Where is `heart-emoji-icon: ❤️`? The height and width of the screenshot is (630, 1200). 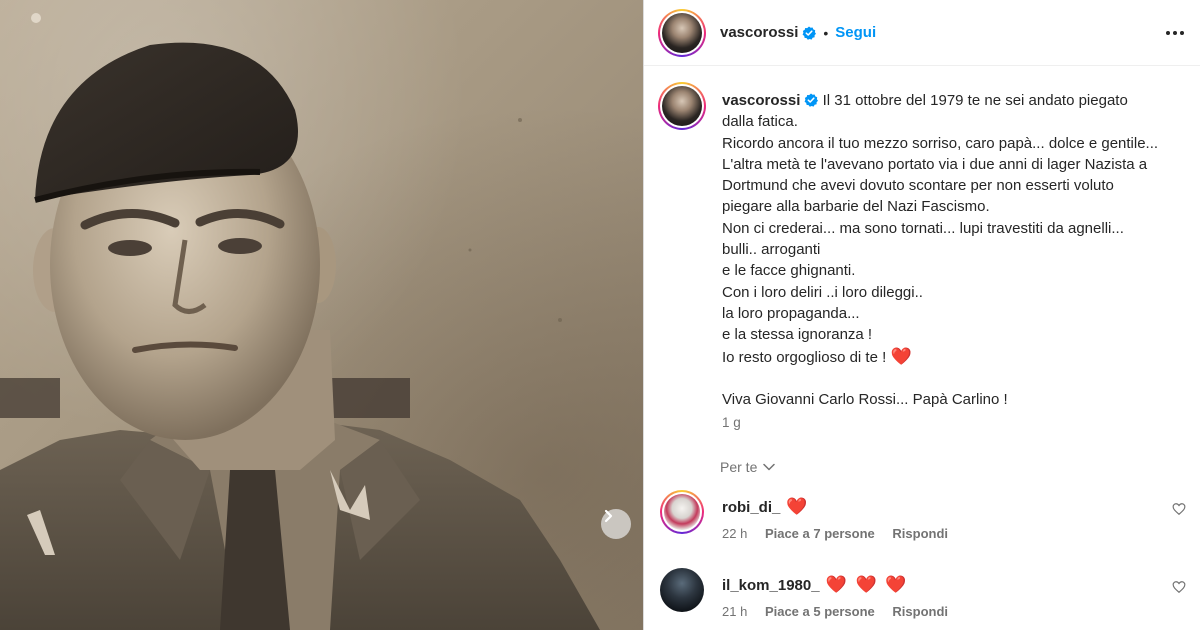
heart-emoji-icon: ❤️ is located at coordinates (901, 356).